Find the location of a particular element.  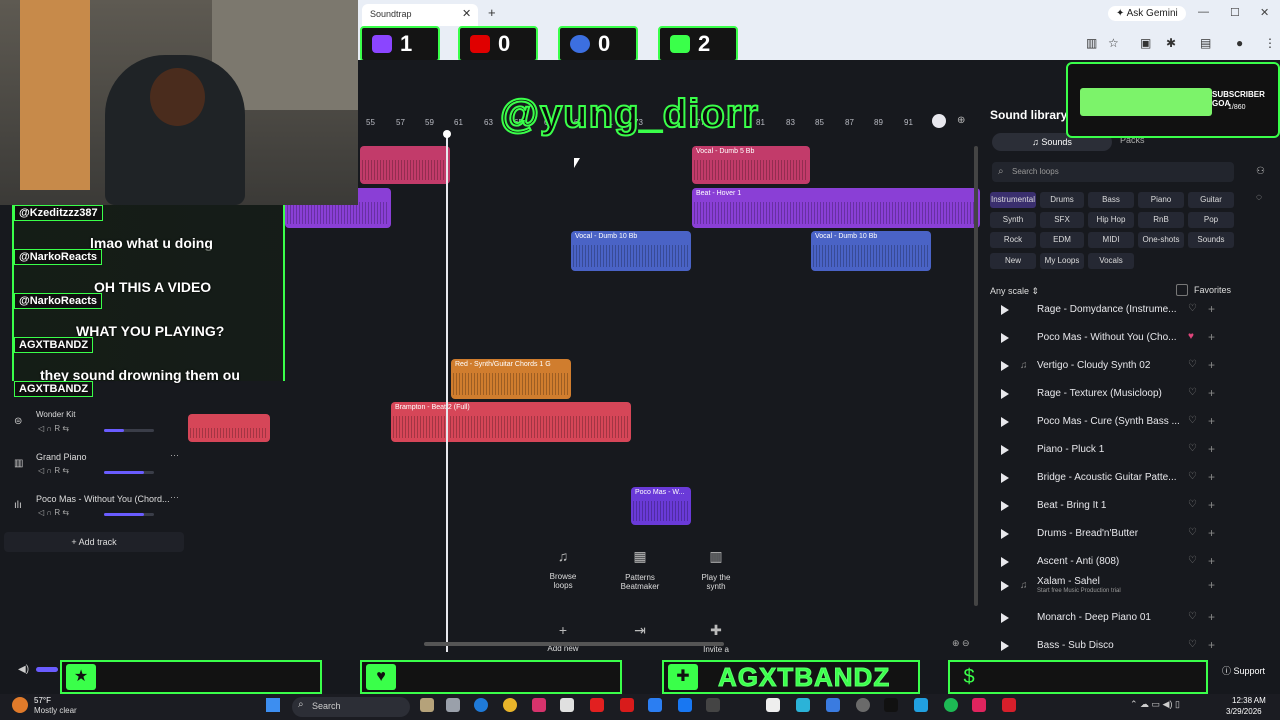

filter-chip: Piano is located at coordinates (1161, 200).